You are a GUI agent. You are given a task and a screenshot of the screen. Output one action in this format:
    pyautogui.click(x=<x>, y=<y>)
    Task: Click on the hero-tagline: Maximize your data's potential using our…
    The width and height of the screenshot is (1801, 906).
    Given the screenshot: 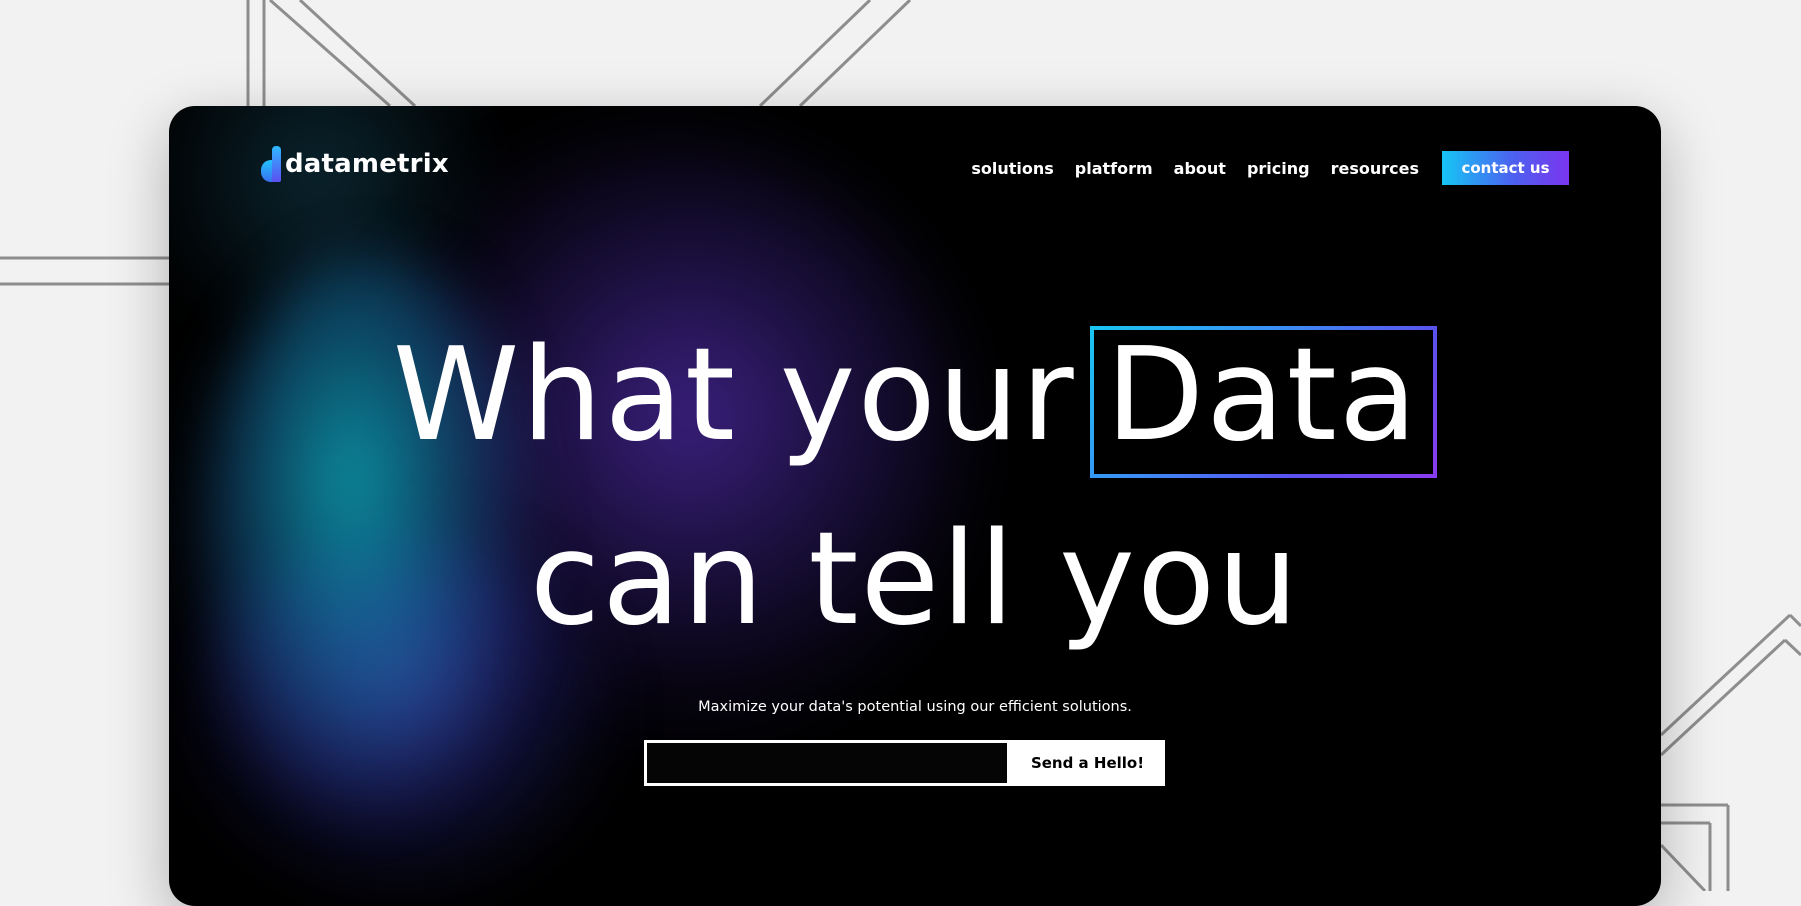 What is the action you would take?
    pyautogui.click(x=915, y=707)
    